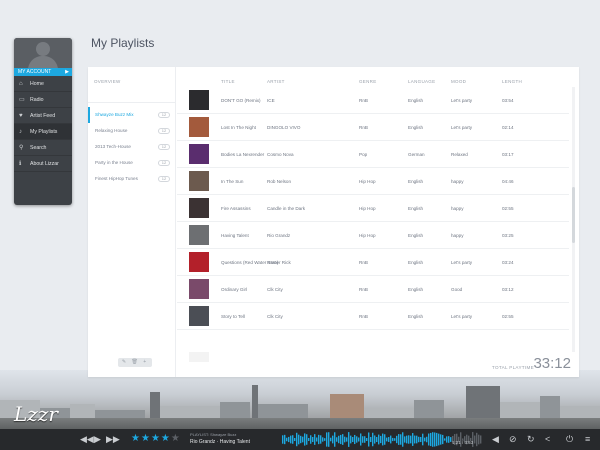 This screenshot has width=600, height=450. Describe the element at coordinates (135, 362) in the screenshot. I see `playlist-tools: ✎ 🗑 +` at that location.